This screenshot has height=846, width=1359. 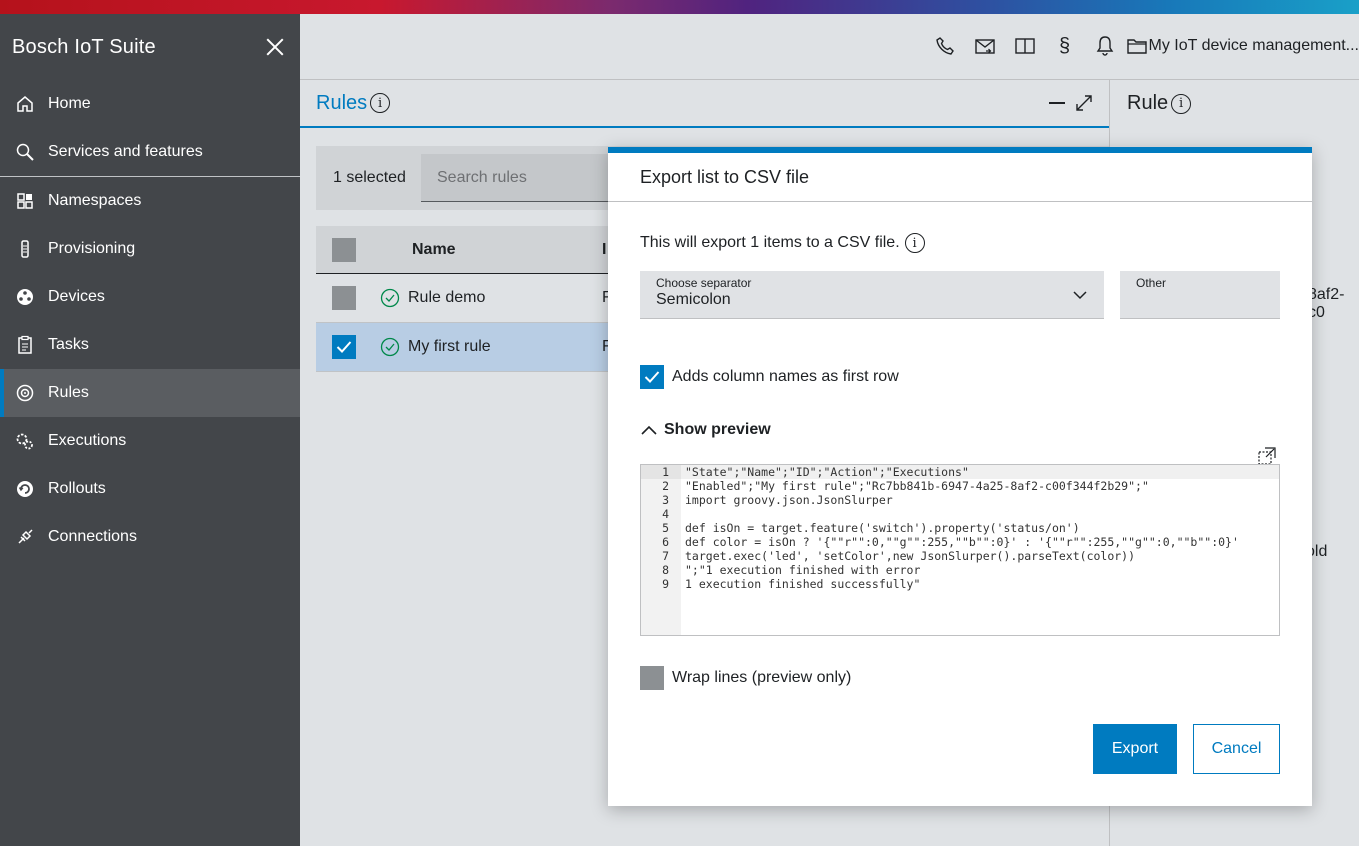 I want to click on sidebar-item-rollouts: Rollouts, so click(x=150, y=489).